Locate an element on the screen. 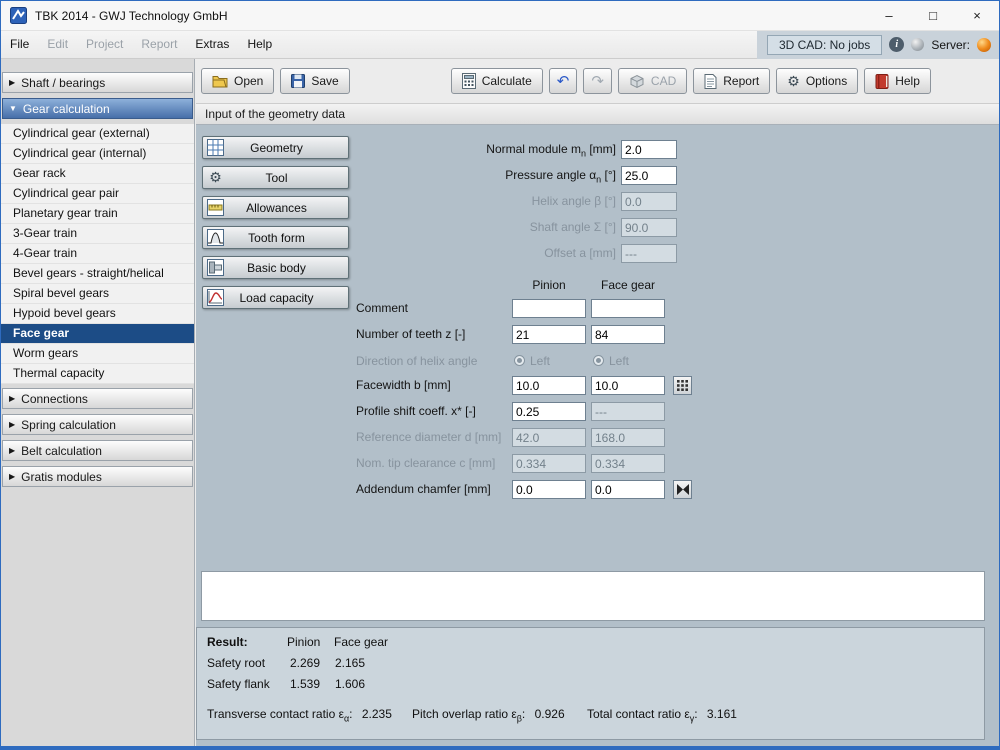  save-button: Save is located at coordinates (315, 81).